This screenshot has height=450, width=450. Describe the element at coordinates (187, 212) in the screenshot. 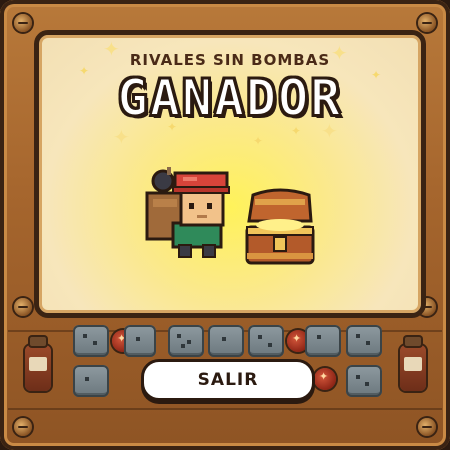

I see `bomber-character-icon` at that location.